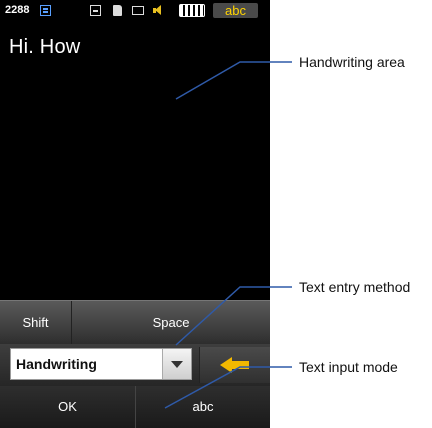 The height and width of the screenshot is (428, 432). What do you see at coordinates (95, 10) in the screenshot?
I see `network-icon` at bounding box center [95, 10].